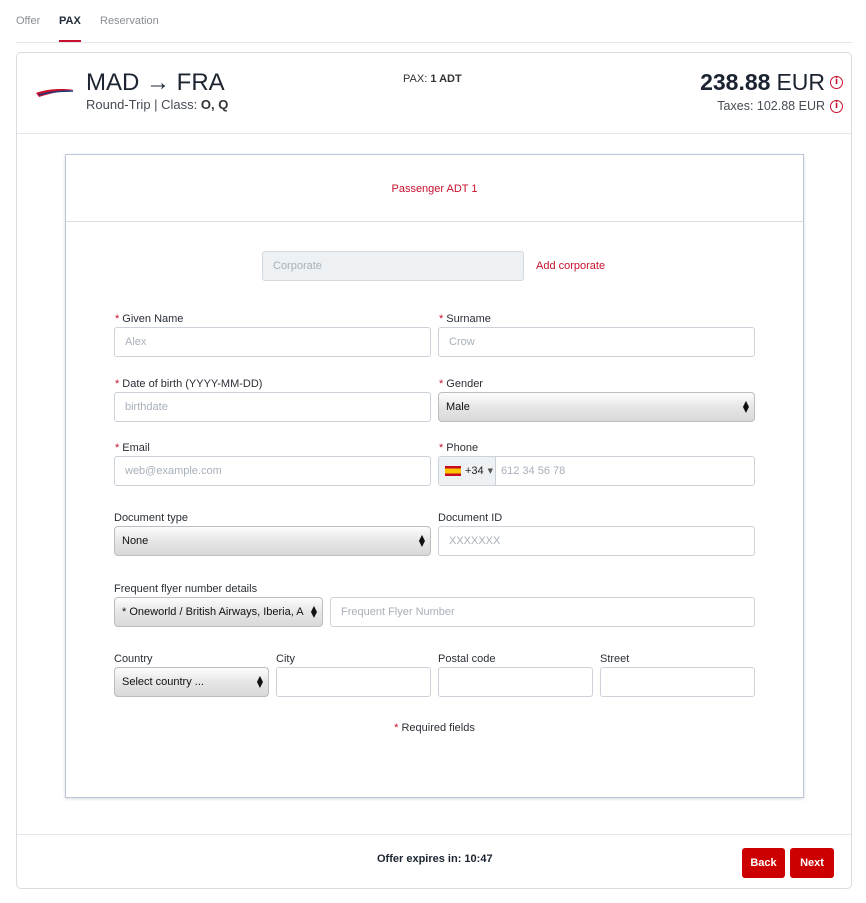 The width and height of the screenshot is (866, 903). What do you see at coordinates (70, 21) in the screenshot?
I see `tab-pax: PAX` at bounding box center [70, 21].